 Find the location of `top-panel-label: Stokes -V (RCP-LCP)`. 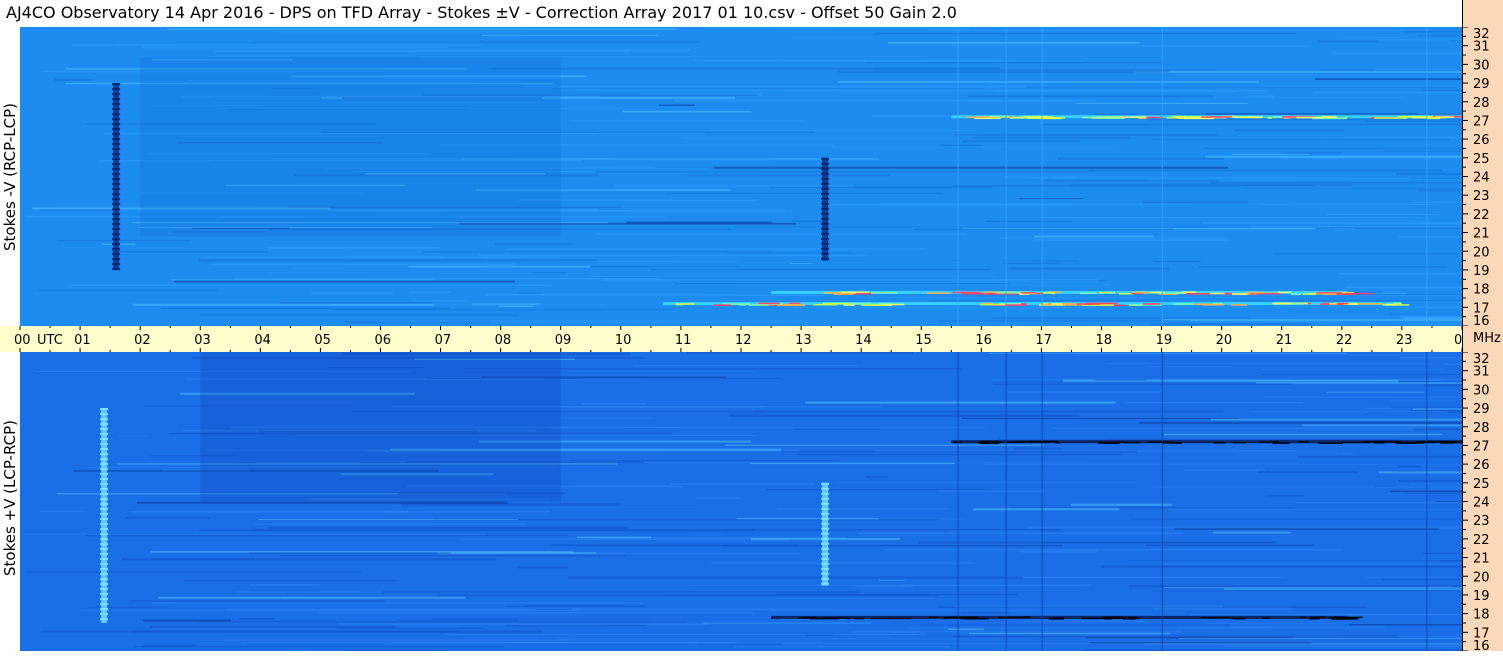

top-panel-label: Stokes -V (RCP-LCP) is located at coordinates (10, 177).